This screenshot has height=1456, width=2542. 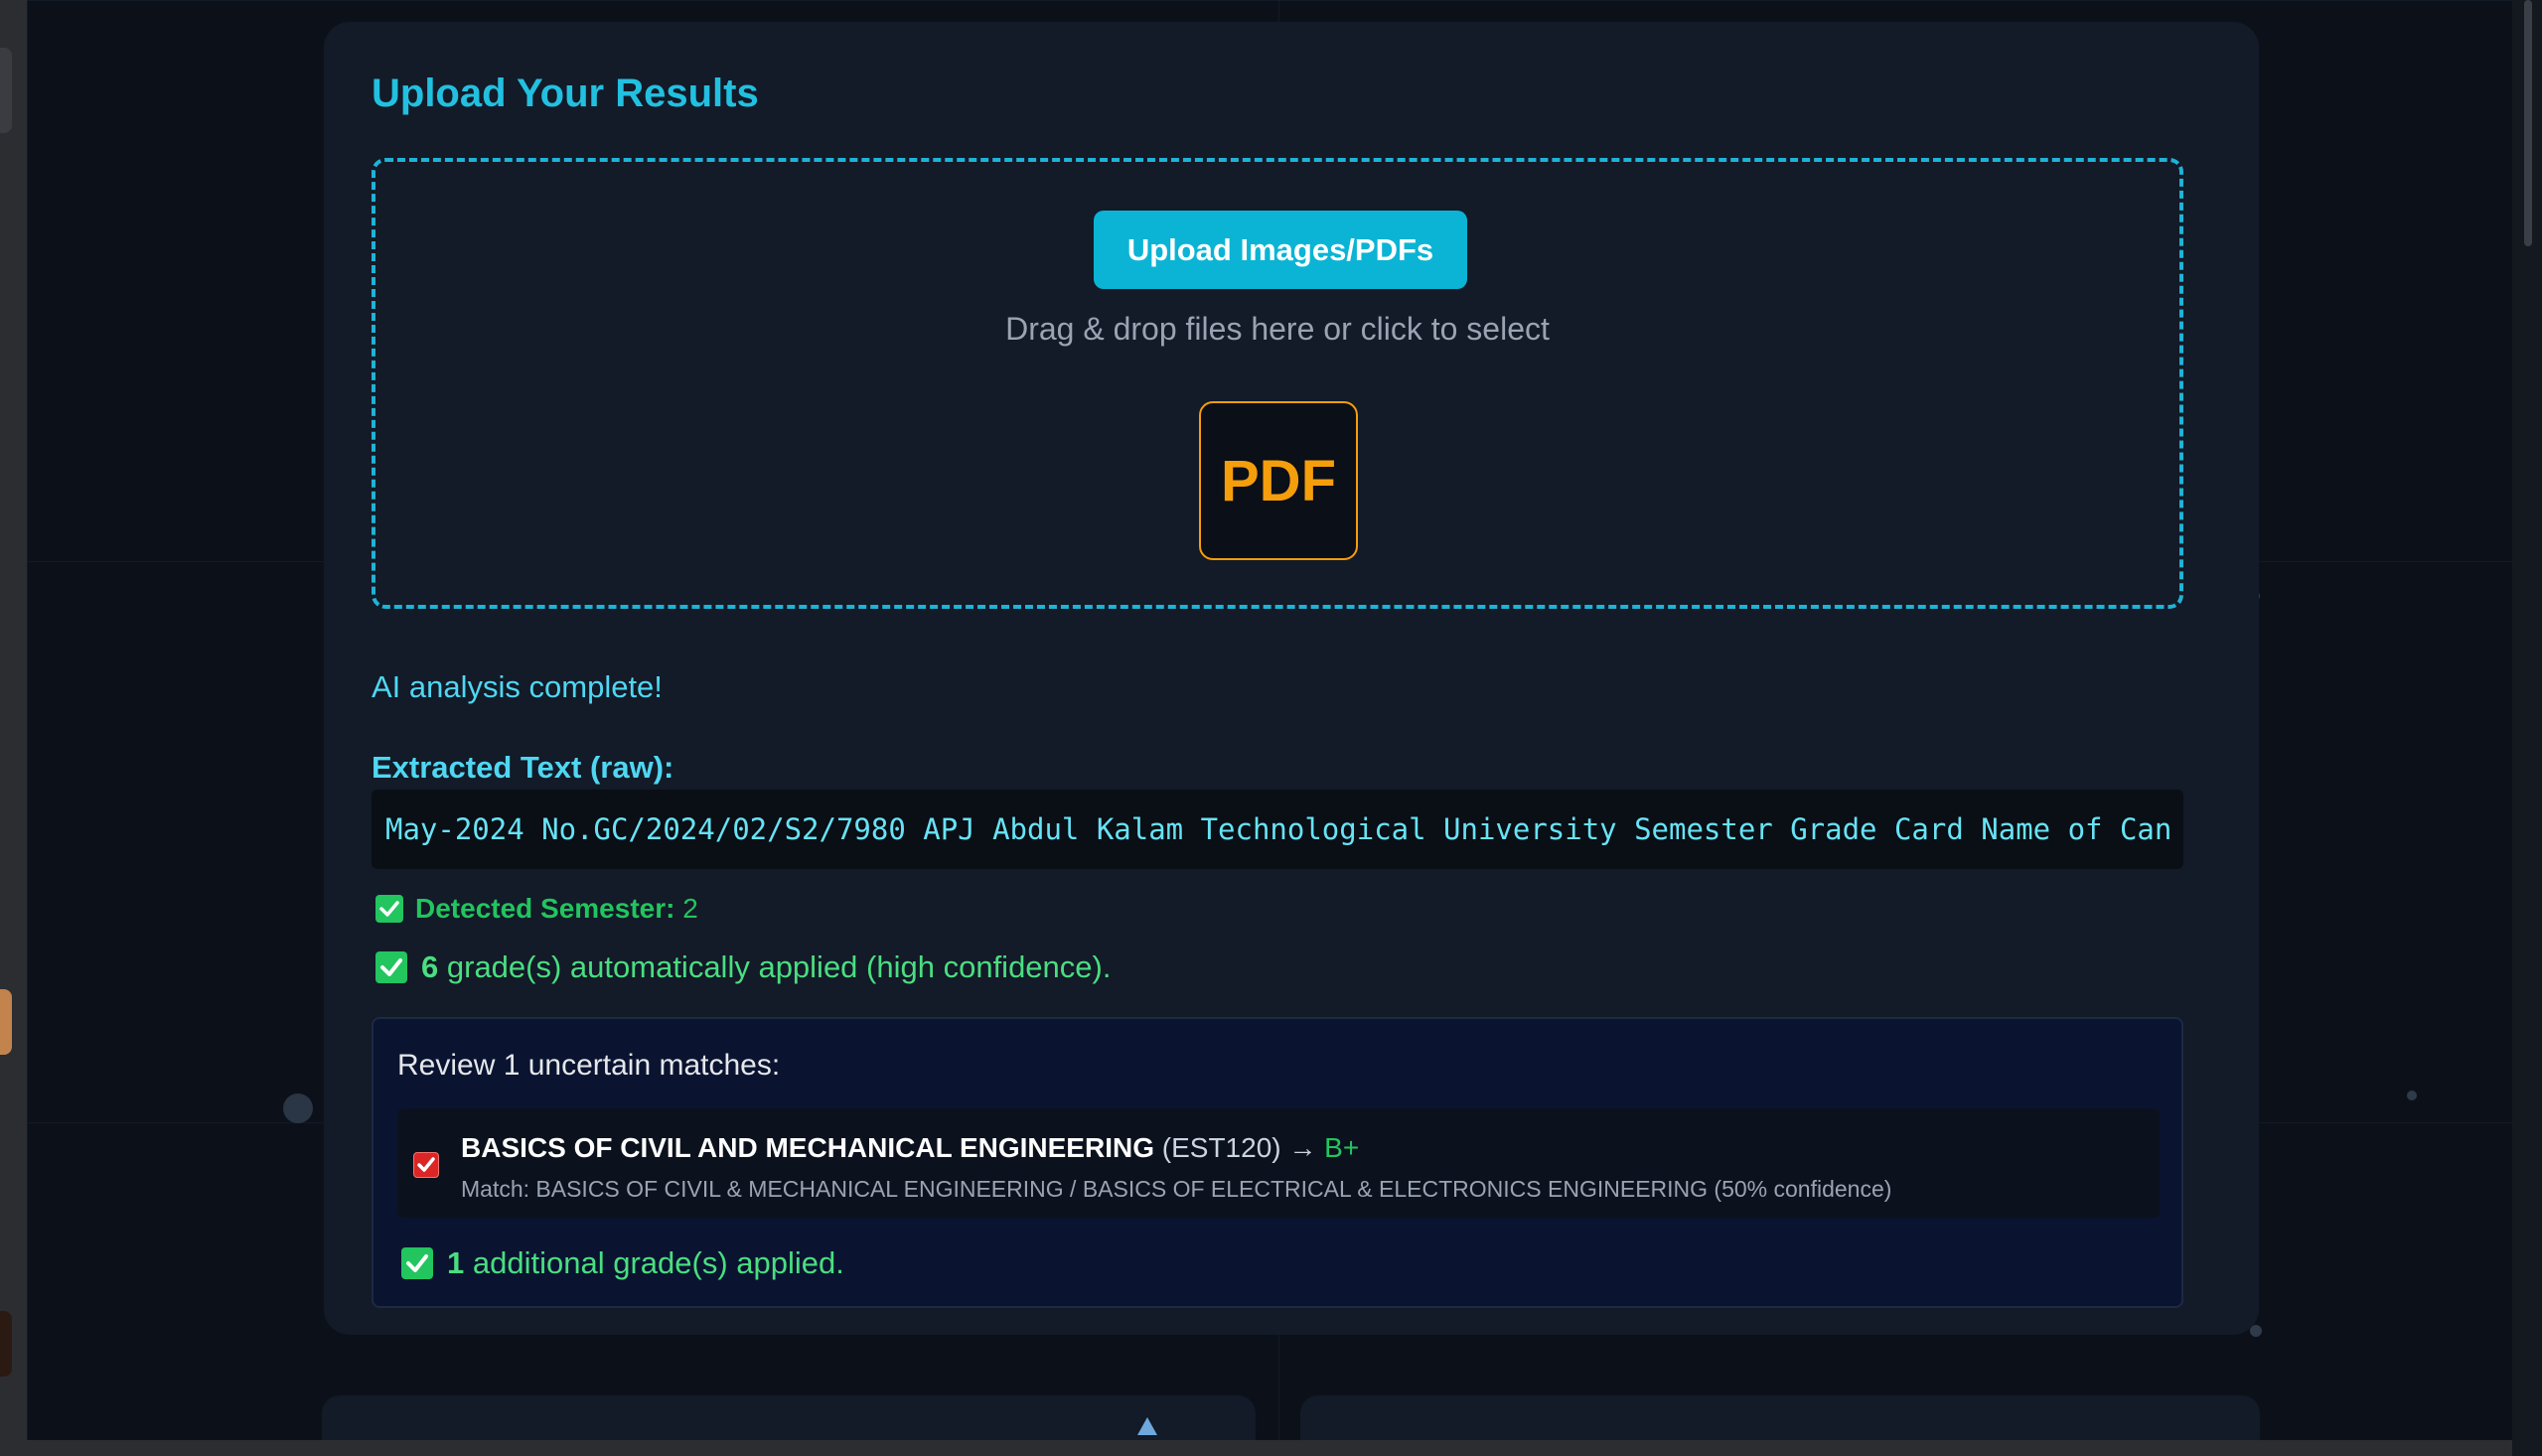 What do you see at coordinates (658, 1262) in the screenshot?
I see `additional-text: additional grade(s) applied.` at bounding box center [658, 1262].